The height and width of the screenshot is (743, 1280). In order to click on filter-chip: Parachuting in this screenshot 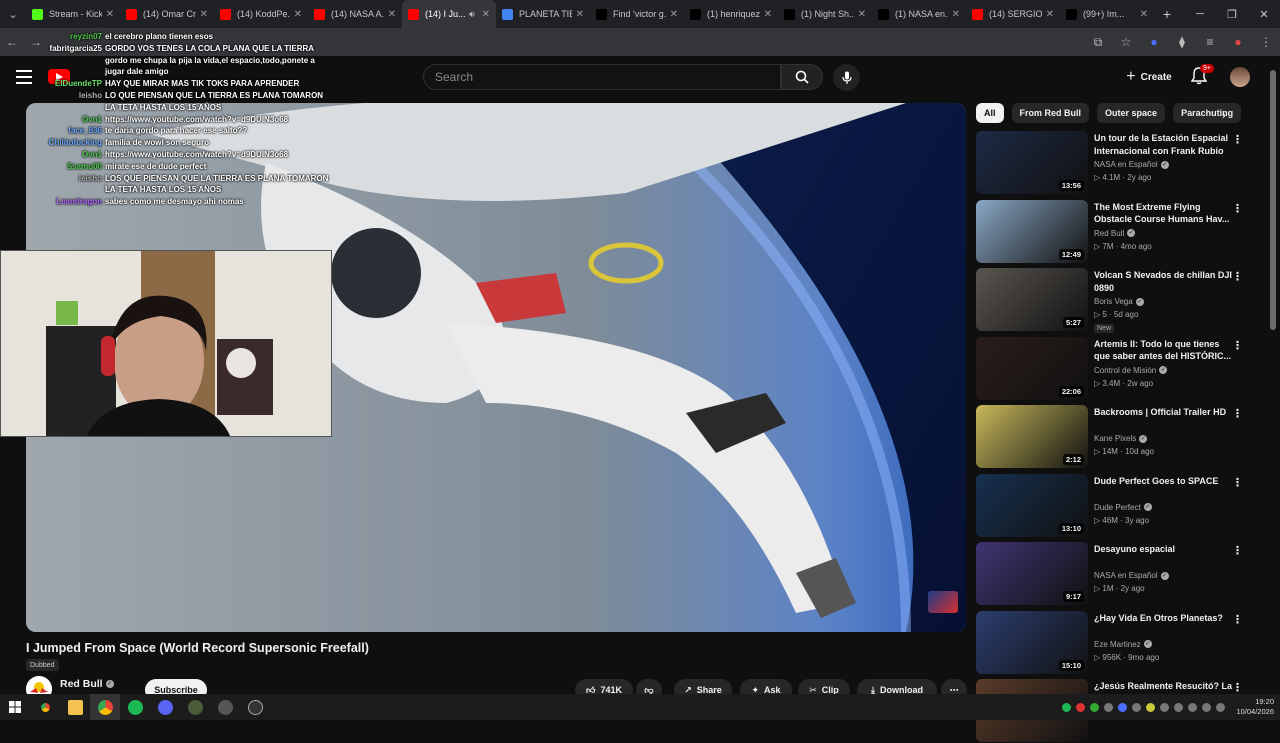, I will do `click(1207, 113)`.